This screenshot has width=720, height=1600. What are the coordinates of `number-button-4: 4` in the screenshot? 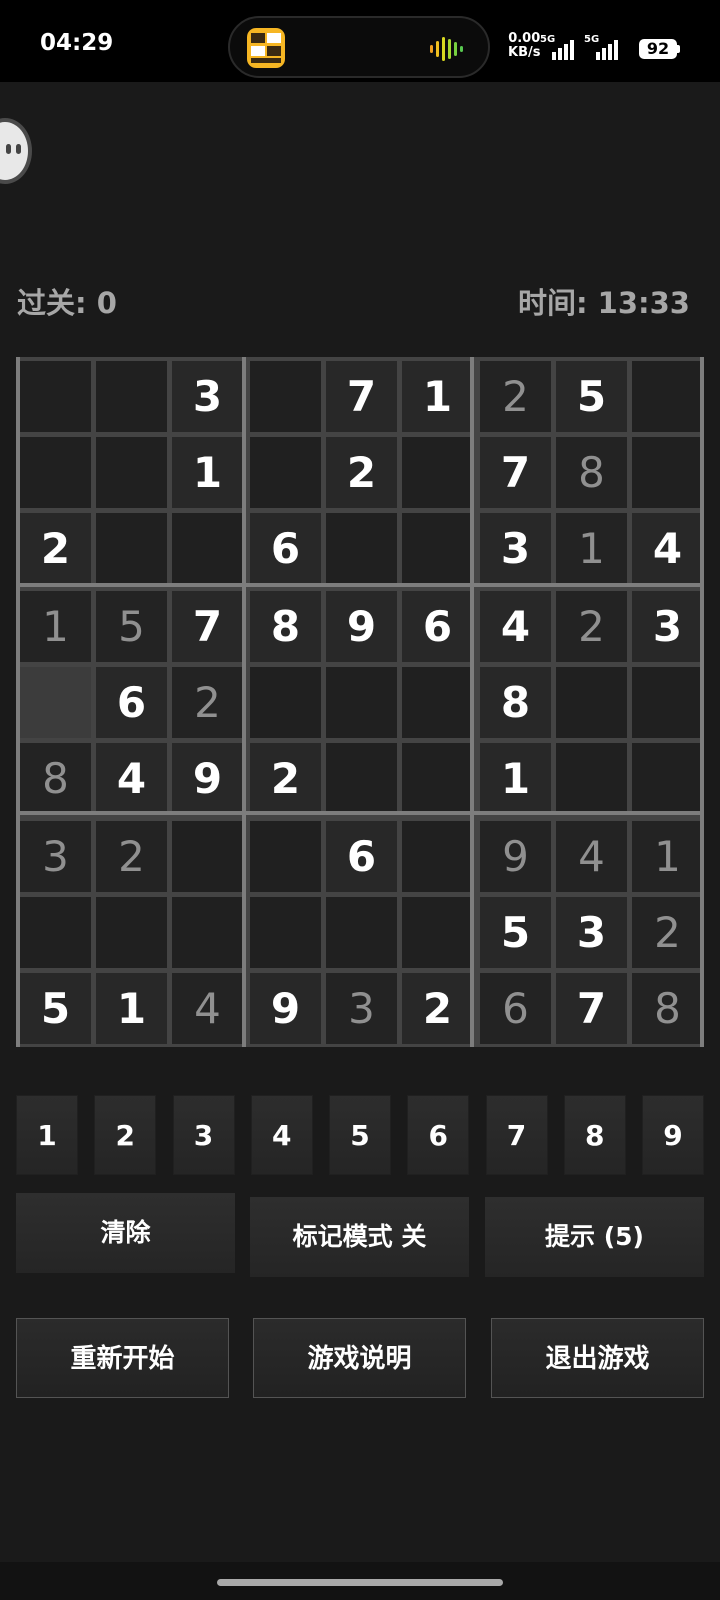 It's located at (281, 1135).